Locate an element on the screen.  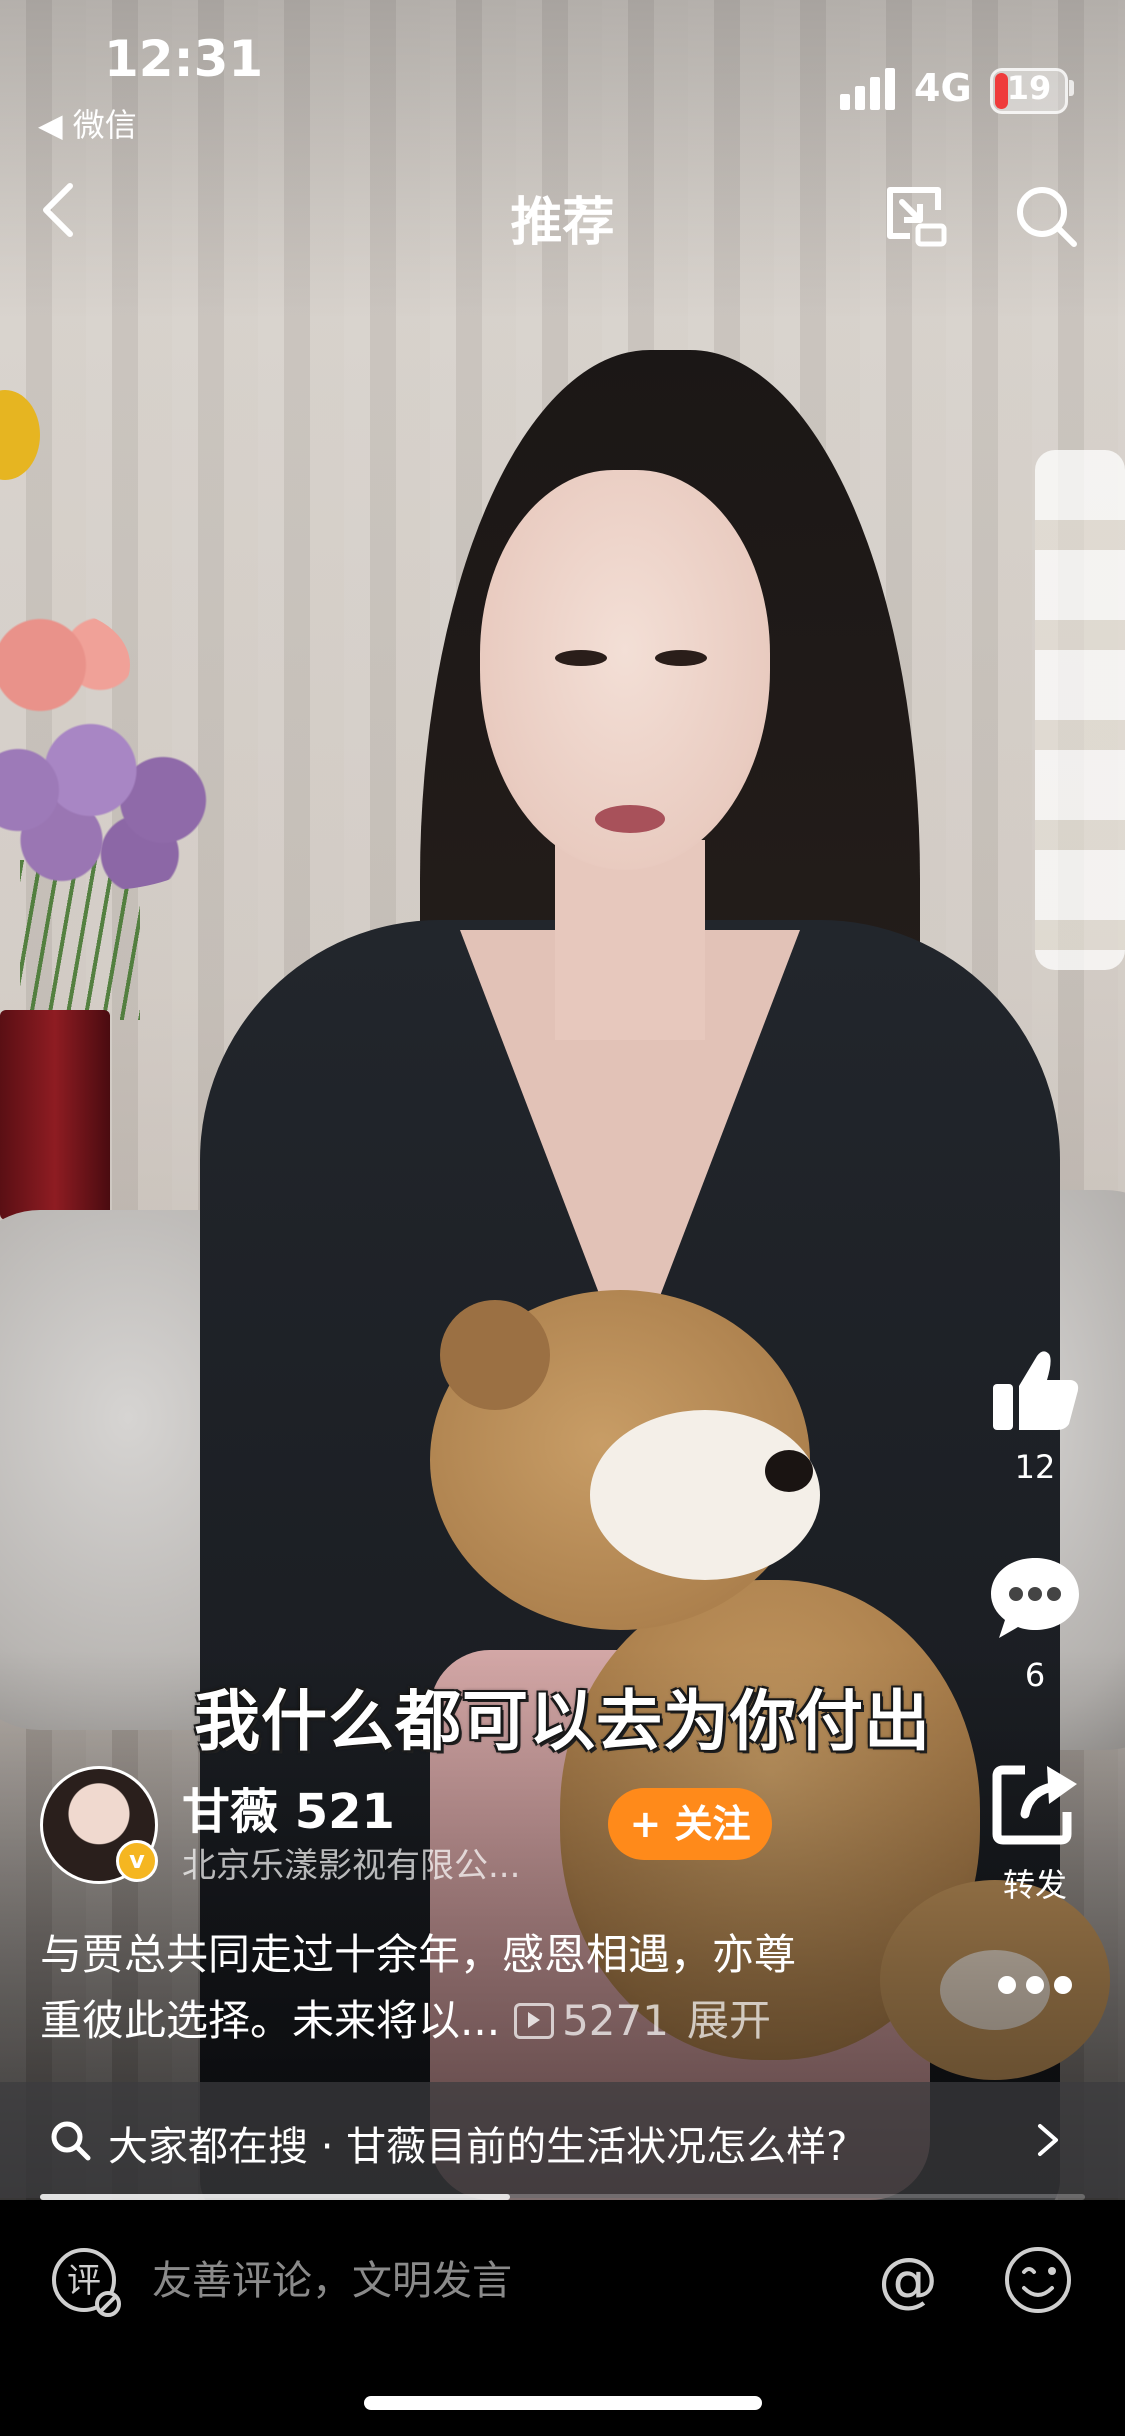
like-count: 12 is located at coordinates (1035, 1467).